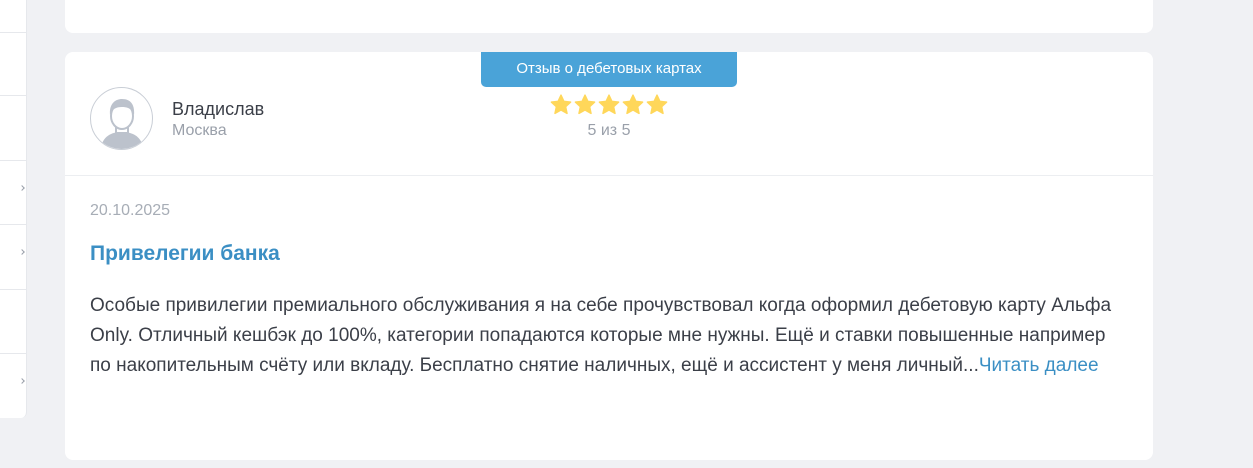  Describe the element at coordinates (609, 69) in the screenshot. I see `review-category-badge: Отзыв о дебетовых картах` at that location.